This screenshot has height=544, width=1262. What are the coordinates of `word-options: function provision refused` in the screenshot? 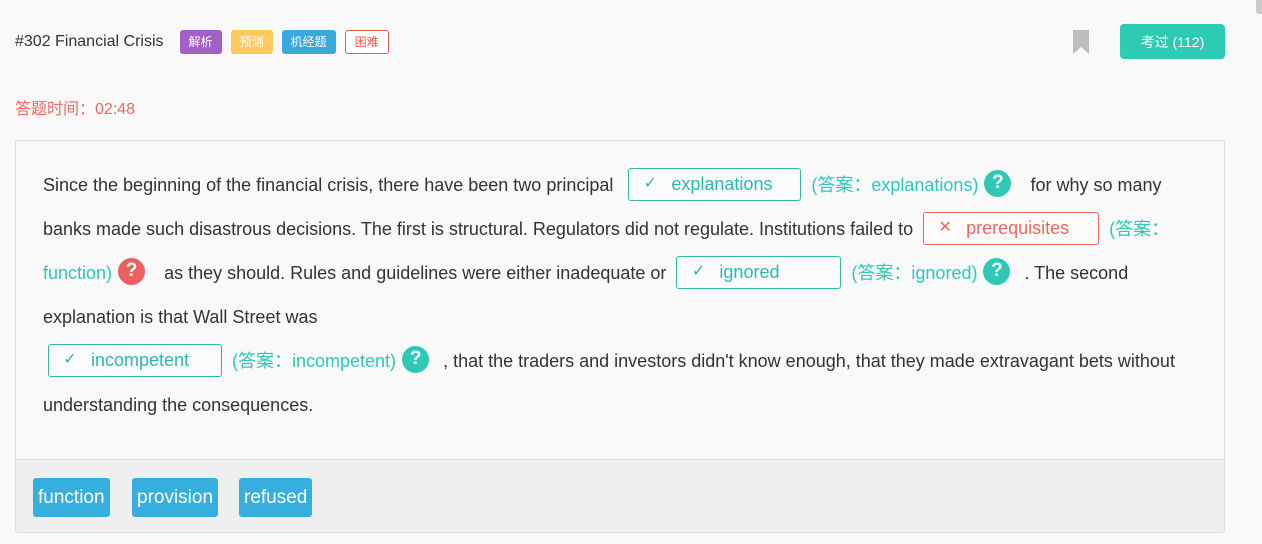 It's located at (620, 495).